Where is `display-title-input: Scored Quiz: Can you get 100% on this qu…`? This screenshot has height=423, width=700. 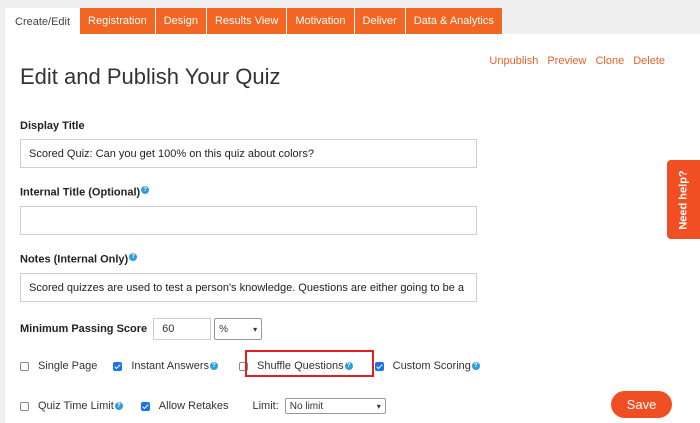
display-title-input: Scored Quiz: Can you get 100% on this qu… is located at coordinates (248, 153).